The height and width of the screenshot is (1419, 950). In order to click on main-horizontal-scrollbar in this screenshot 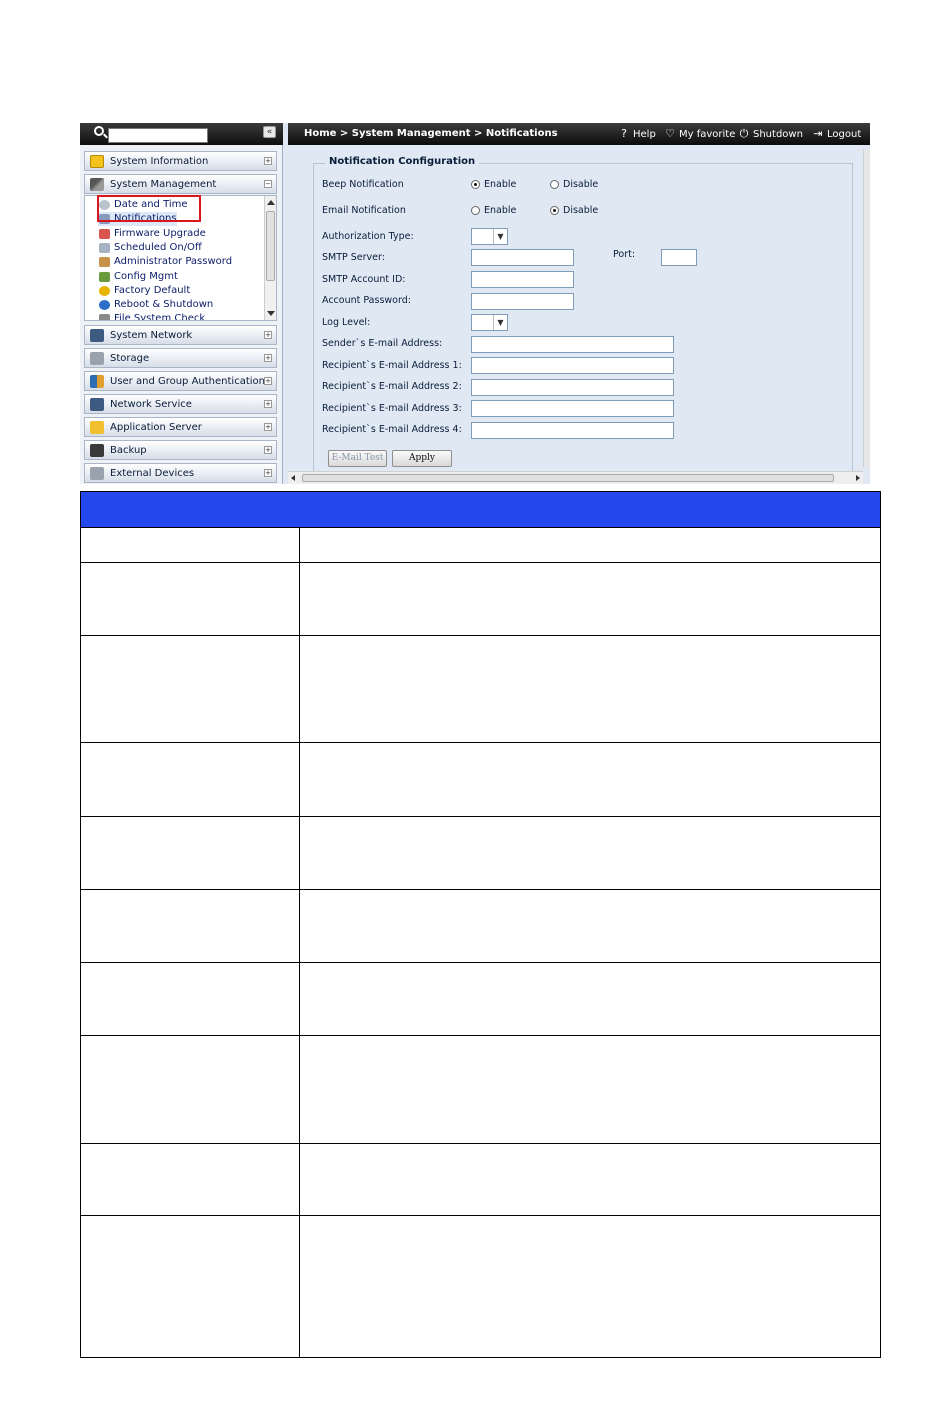, I will do `click(575, 477)`.